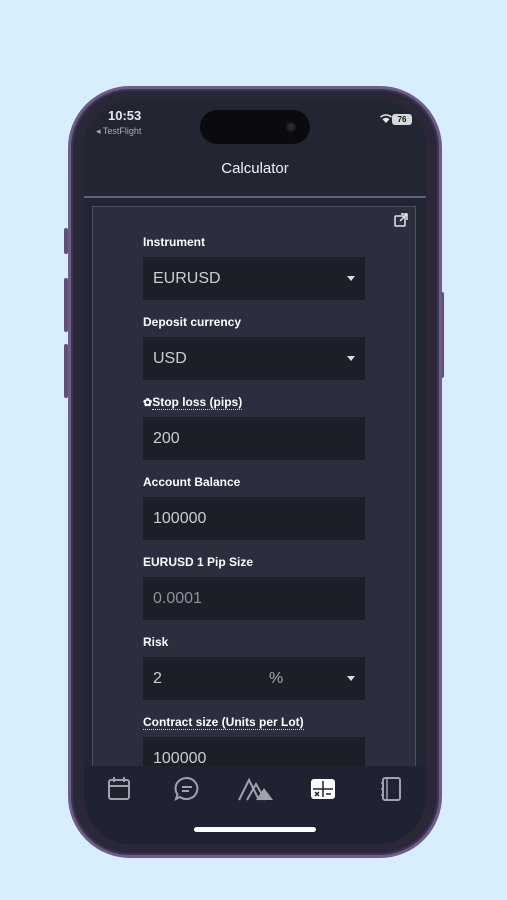 Image resolution: width=507 pixels, height=900 pixels. I want to click on gear-icon: ✿, so click(147, 403).